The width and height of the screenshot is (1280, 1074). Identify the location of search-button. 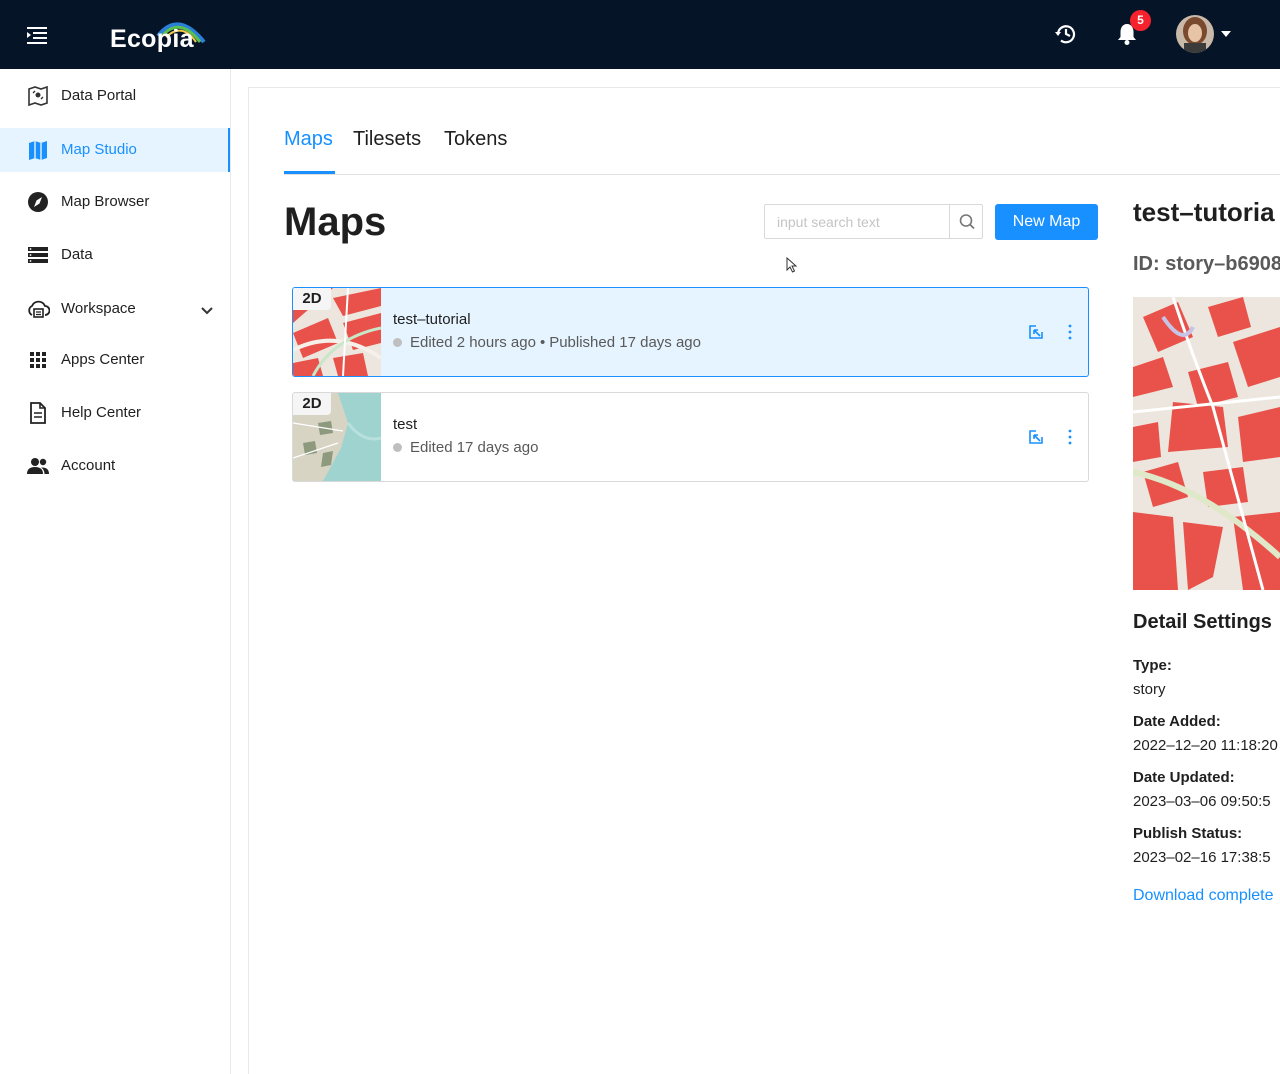
(966, 221).